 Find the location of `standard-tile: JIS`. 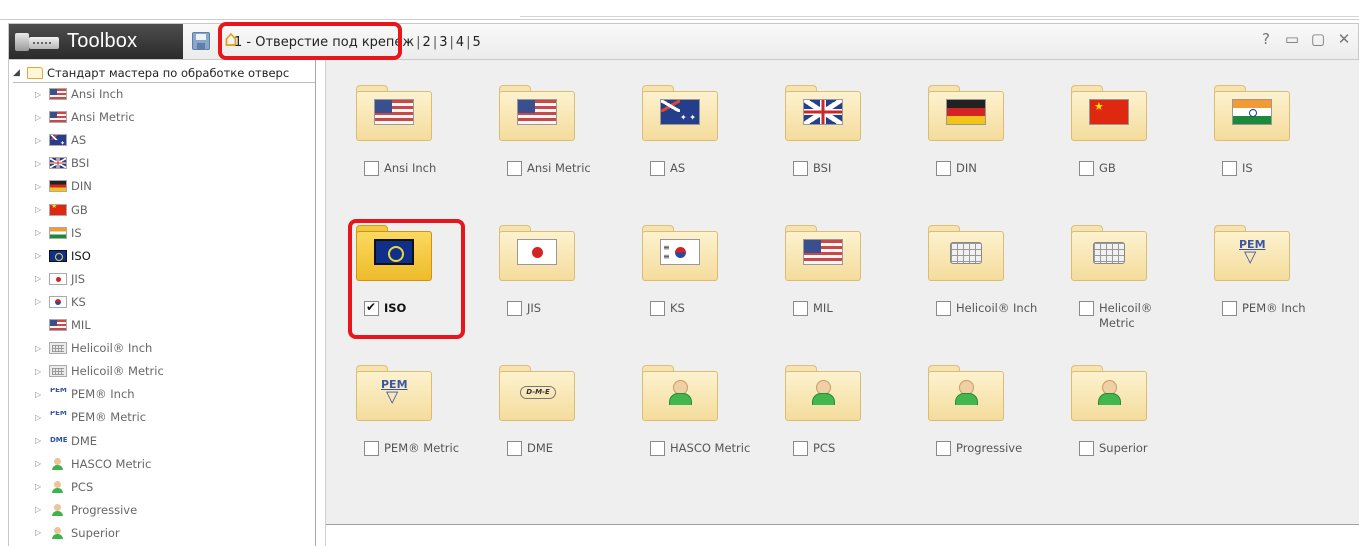

standard-tile: JIS is located at coordinates (538, 270).